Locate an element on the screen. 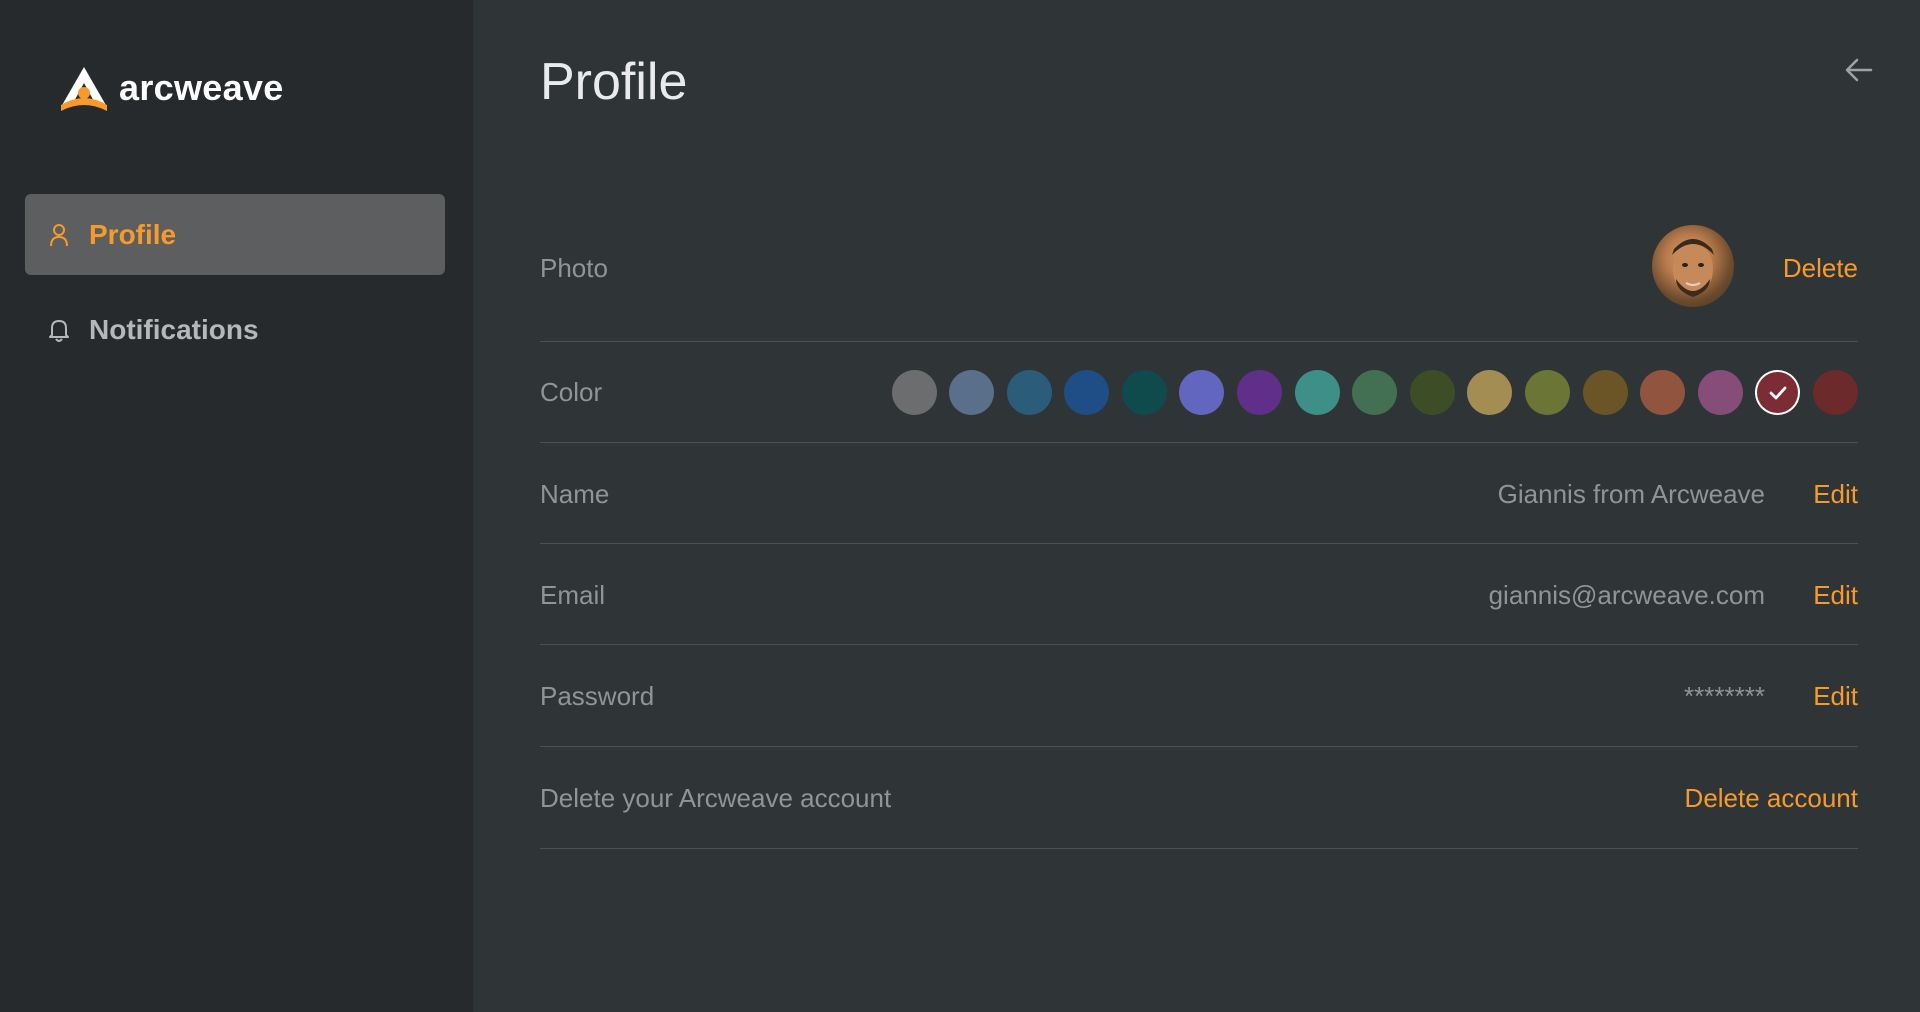 The image size is (1920, 1012). arrow-left-icon is located at coordinates (1859, 70).